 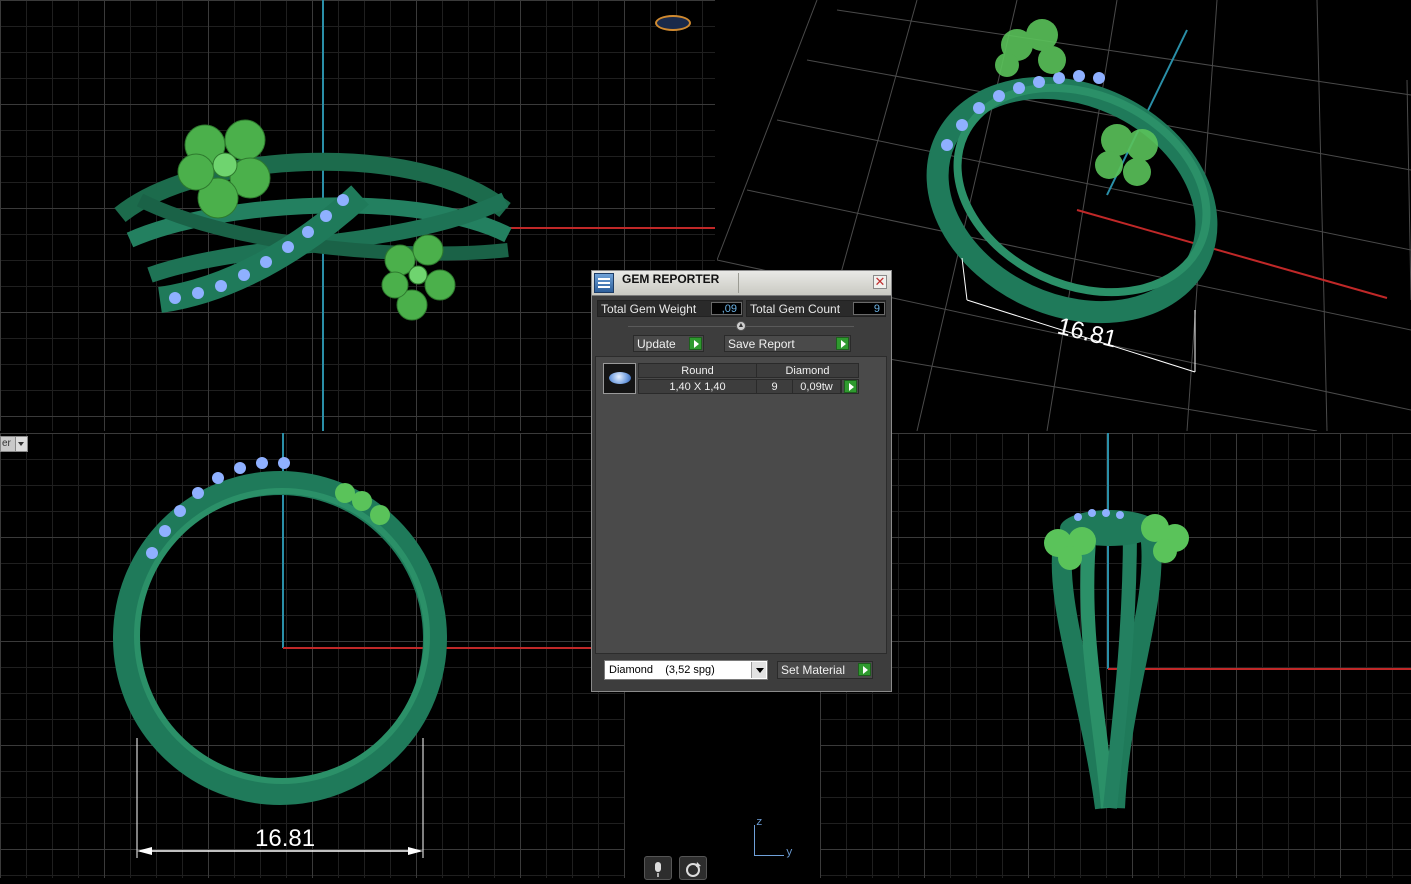 I want to click on total-gem-count-label: Total Gem Count, so click(x=795, y=309).